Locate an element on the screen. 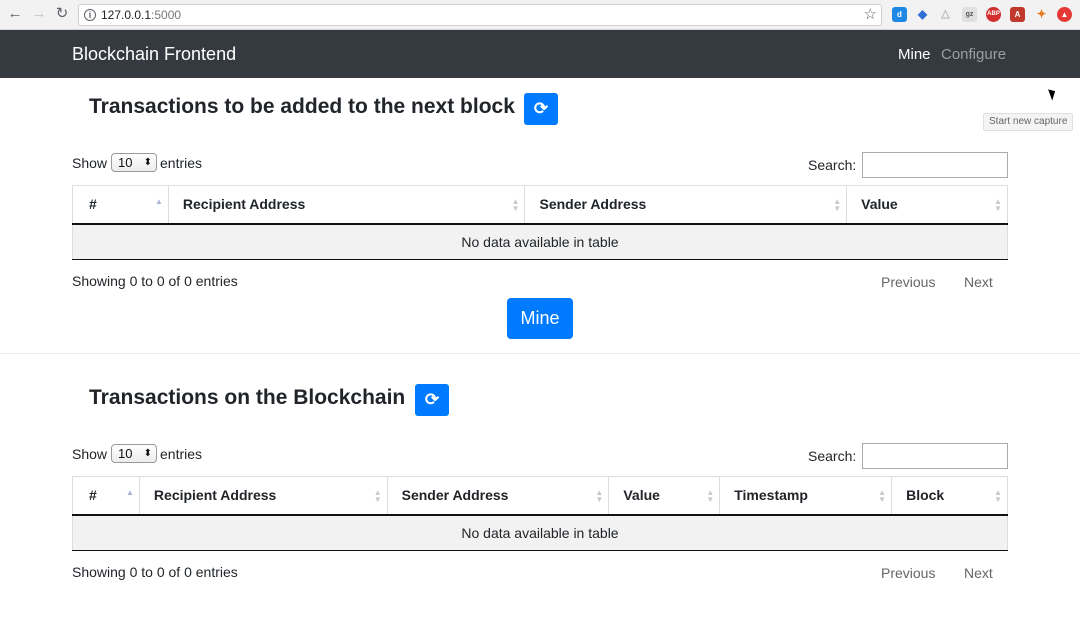 Image resolution: width=1080 pixels, height=620 pixels. section-divider is located at coordinates (540, 353).